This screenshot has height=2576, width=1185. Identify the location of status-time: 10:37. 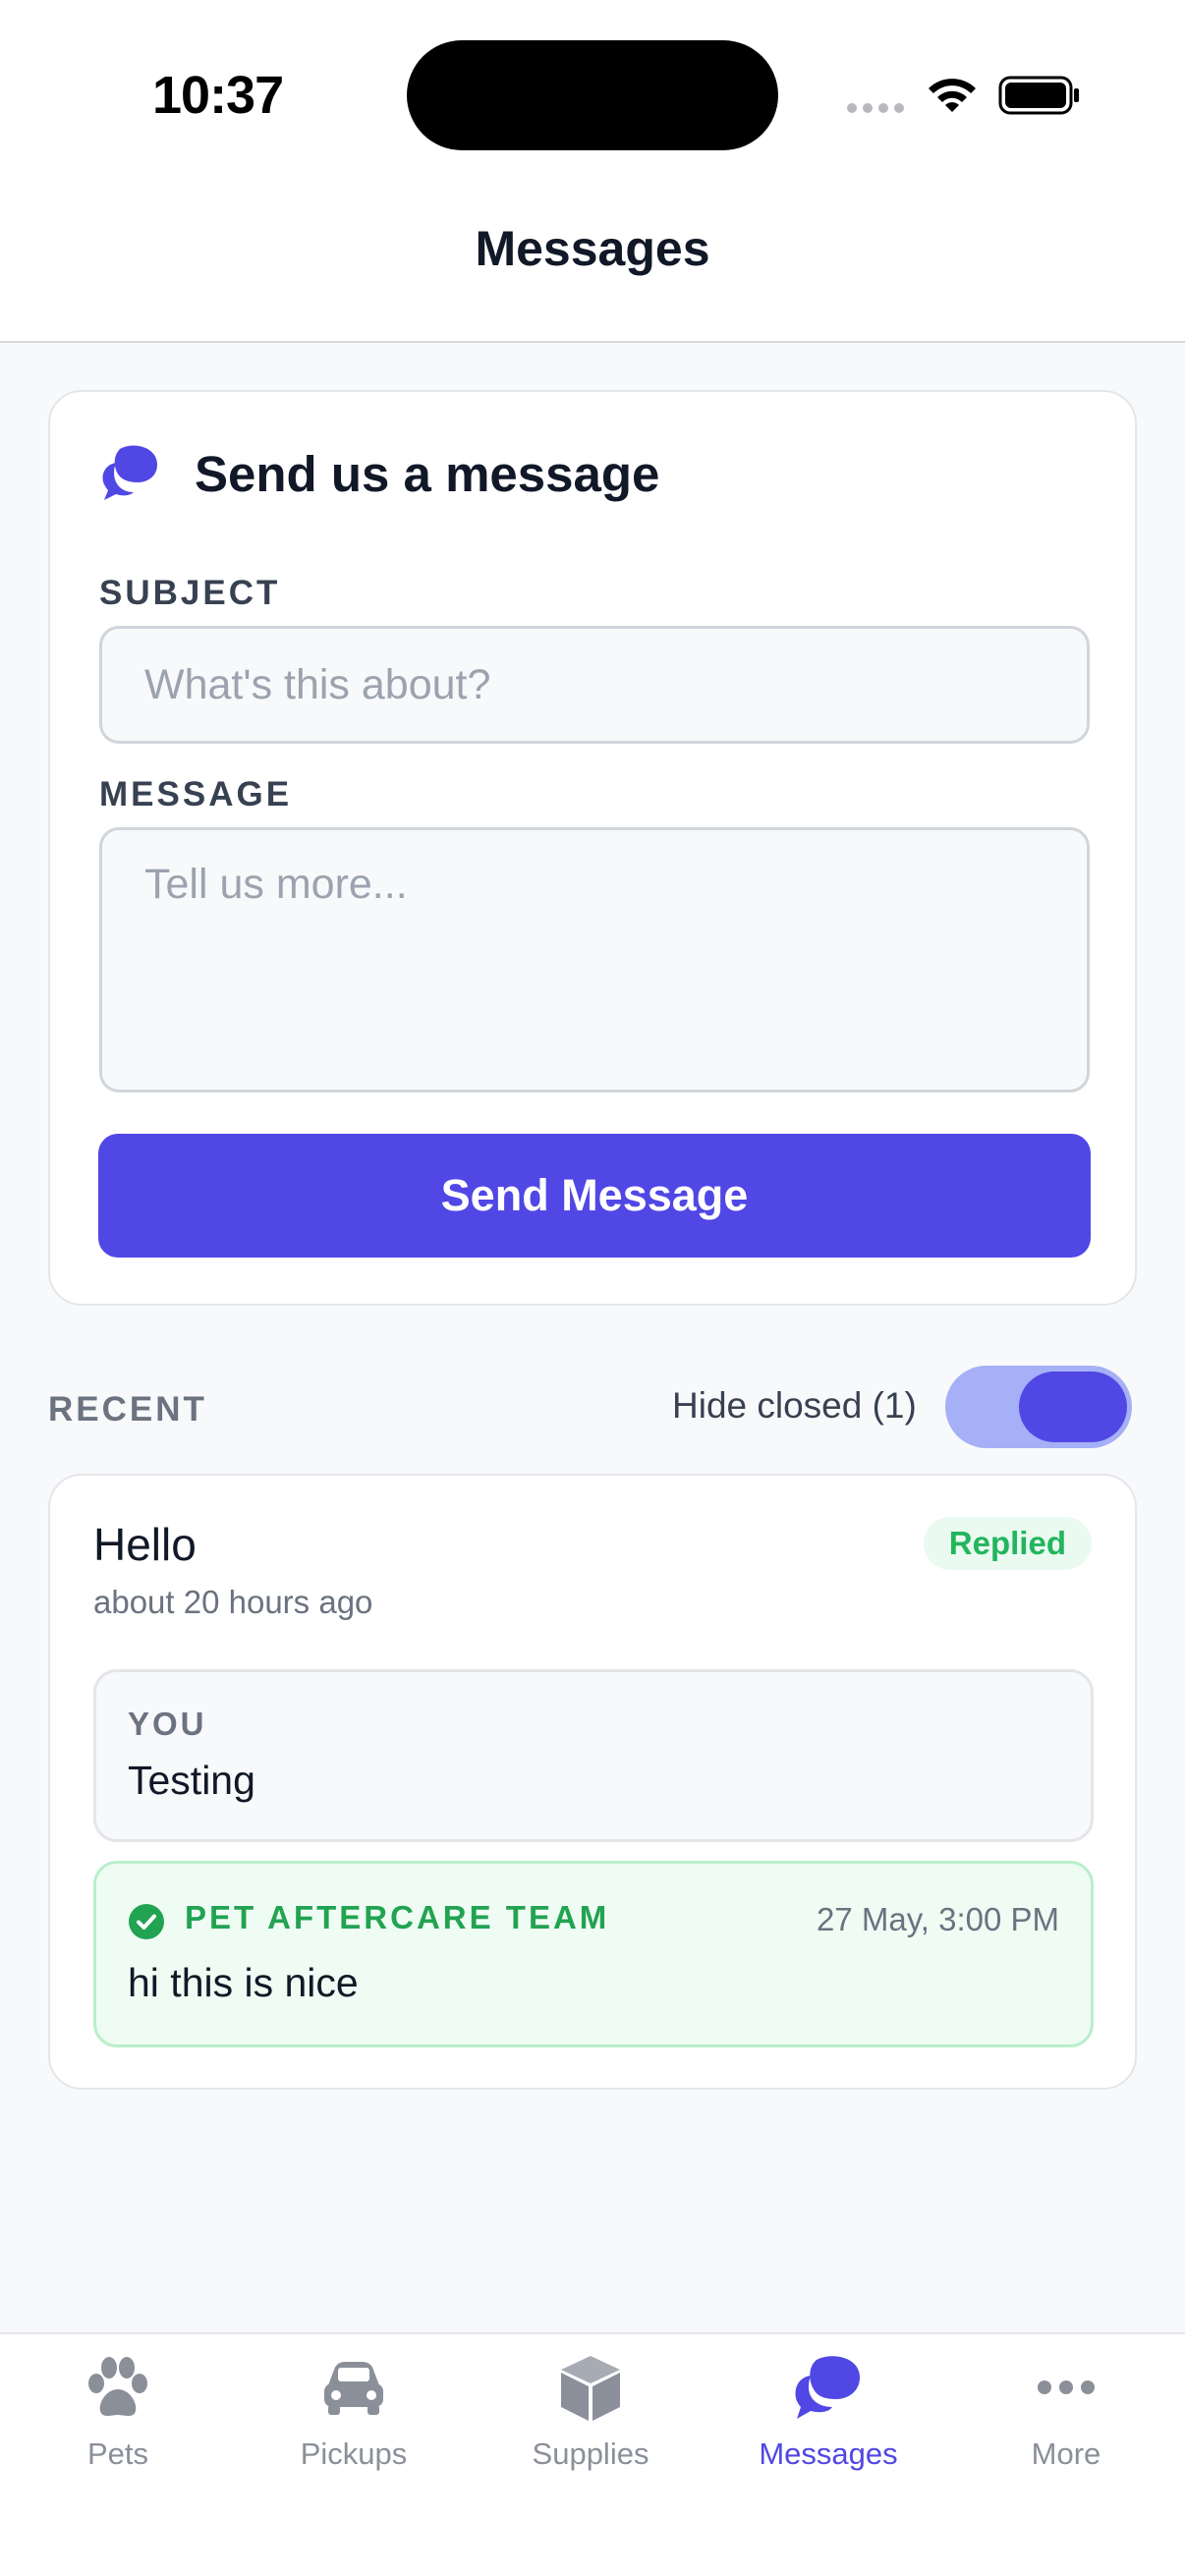
(218, 95).